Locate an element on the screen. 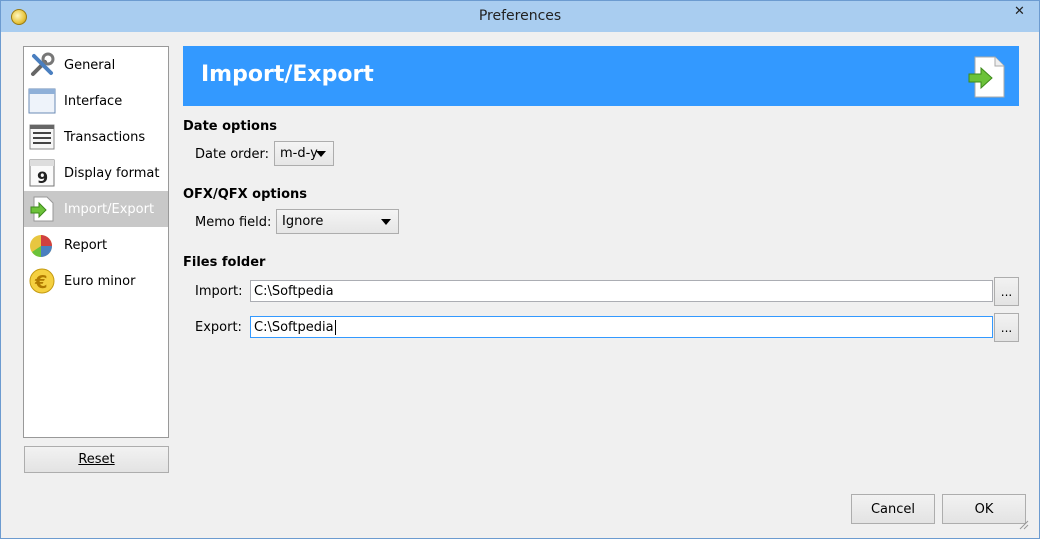 Image resolution: width=1040 pixels, height=539 pixels. page-title: Import/Export is located at coordinates (287, 74).